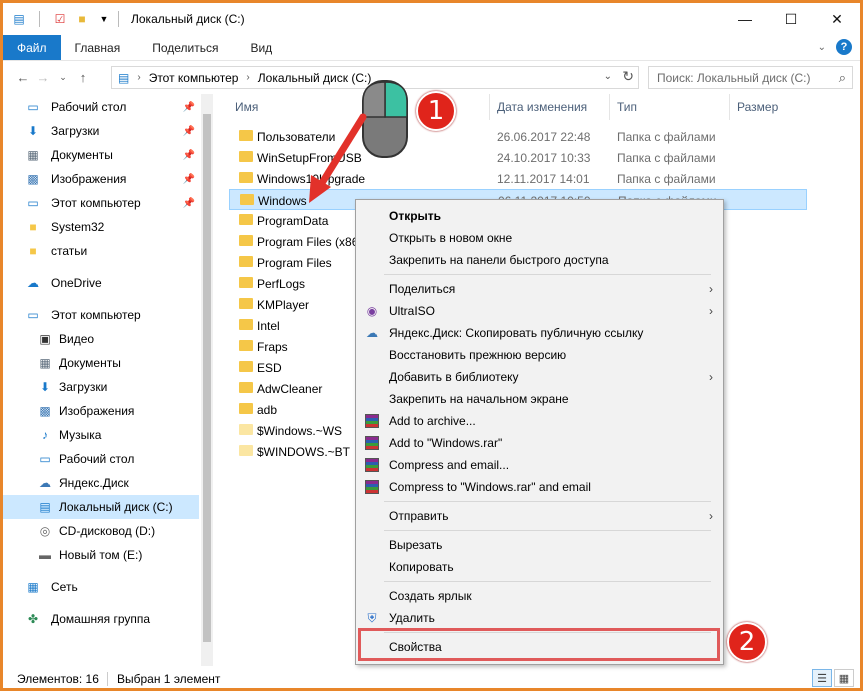  I want to click on sidebar-item-label: Рабочий стол, so click(97, 459).